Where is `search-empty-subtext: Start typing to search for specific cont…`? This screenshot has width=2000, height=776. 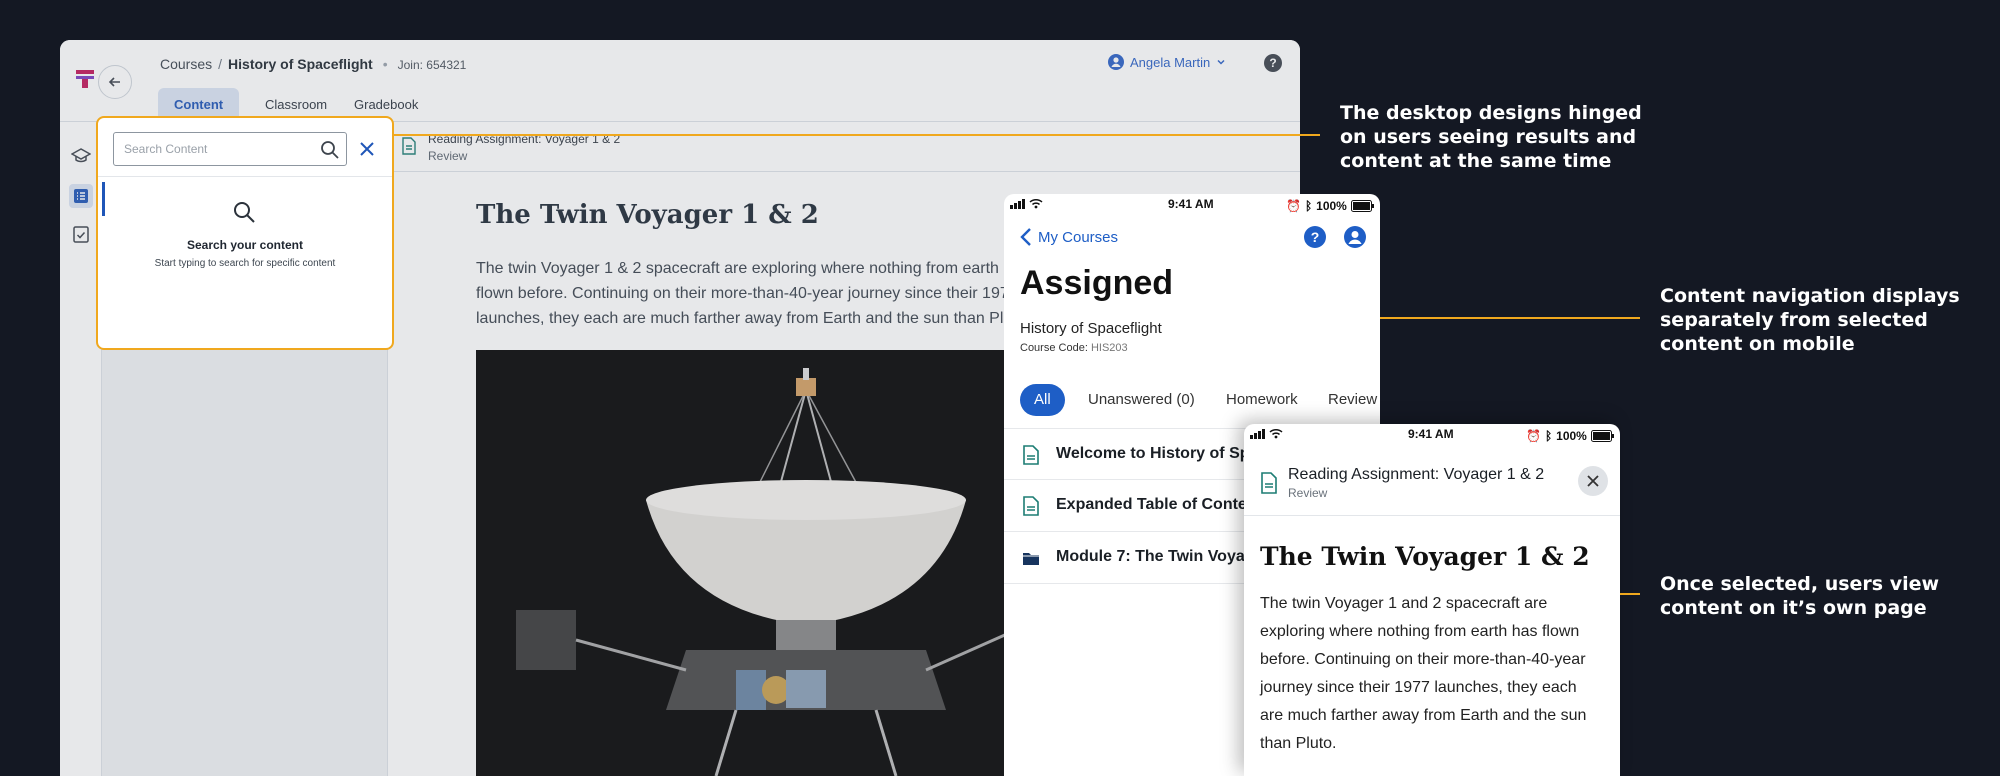 search-empty-subtext: Start typing to search for specific cont… is located at coordinates (245, 263).